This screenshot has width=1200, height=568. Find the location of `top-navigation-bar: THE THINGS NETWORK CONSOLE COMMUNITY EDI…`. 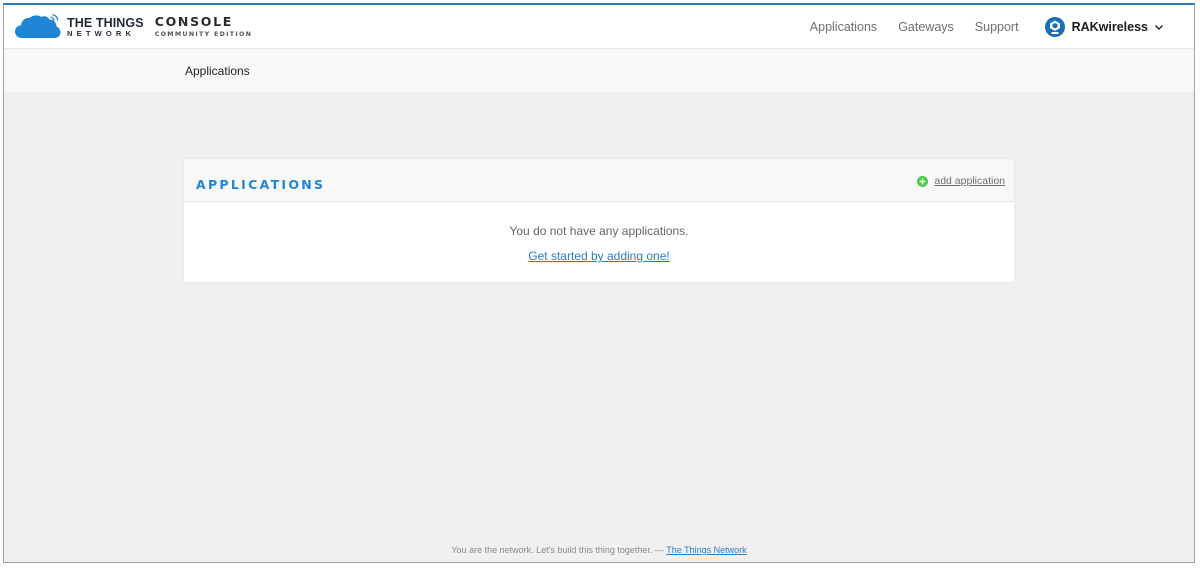

top-navigation-bar: THE THINGS NETWORK CONSOLE COMMUNITY EDI… is located at coordinates (599, 27).